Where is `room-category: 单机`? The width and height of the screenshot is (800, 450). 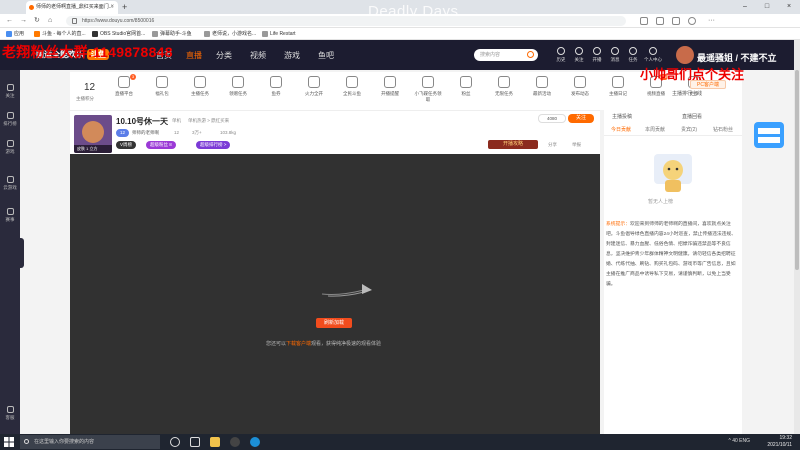
room-category: 单机 is located at coordinates (176, 121).